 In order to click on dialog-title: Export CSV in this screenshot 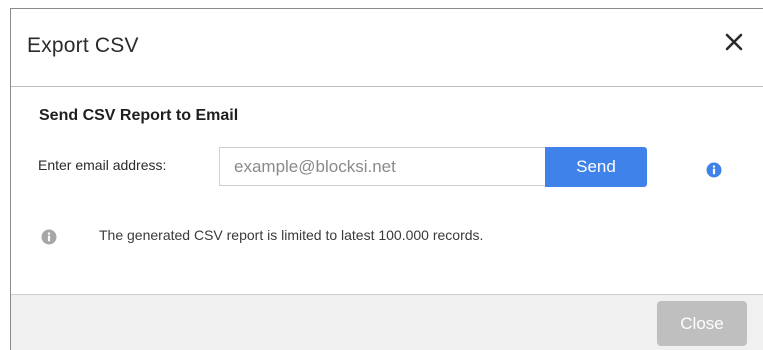, I will do `click(83, 45)`.